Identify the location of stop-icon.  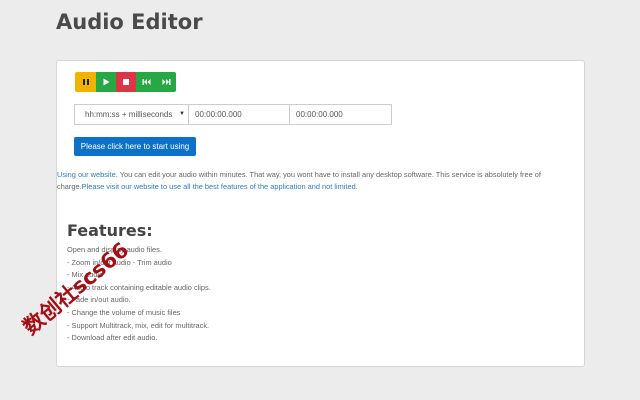
(126, 82).